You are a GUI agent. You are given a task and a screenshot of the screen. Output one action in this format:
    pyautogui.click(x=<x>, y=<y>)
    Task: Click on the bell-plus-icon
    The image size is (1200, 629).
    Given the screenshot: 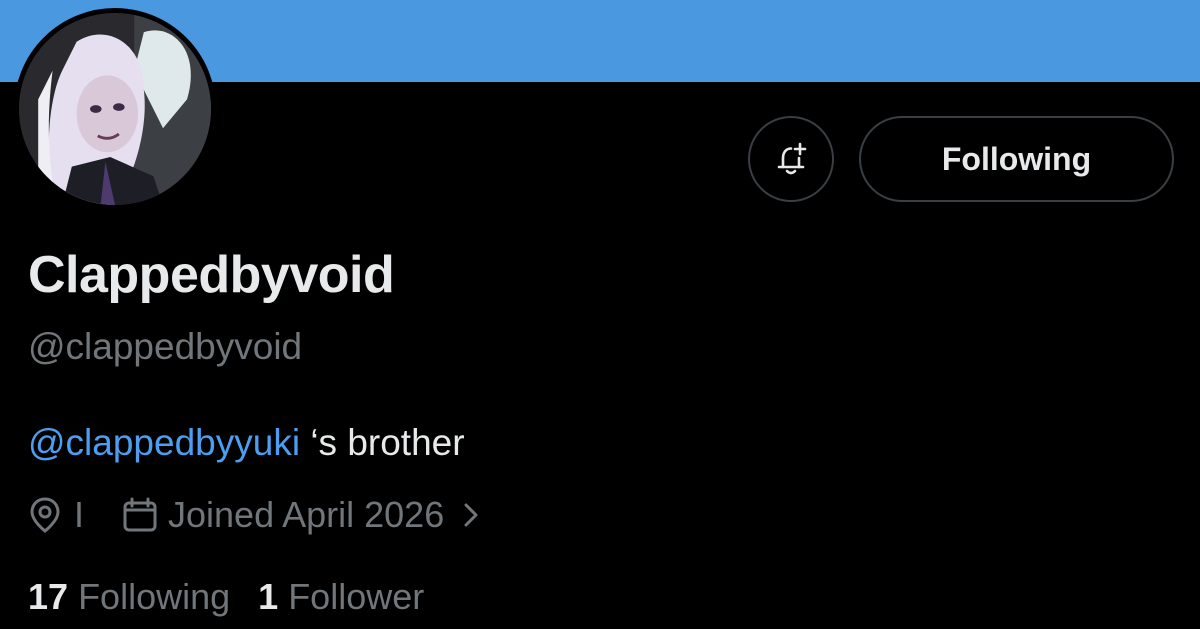 What is the action you would take?
    pyautogui.click(x=792, y=158)
    